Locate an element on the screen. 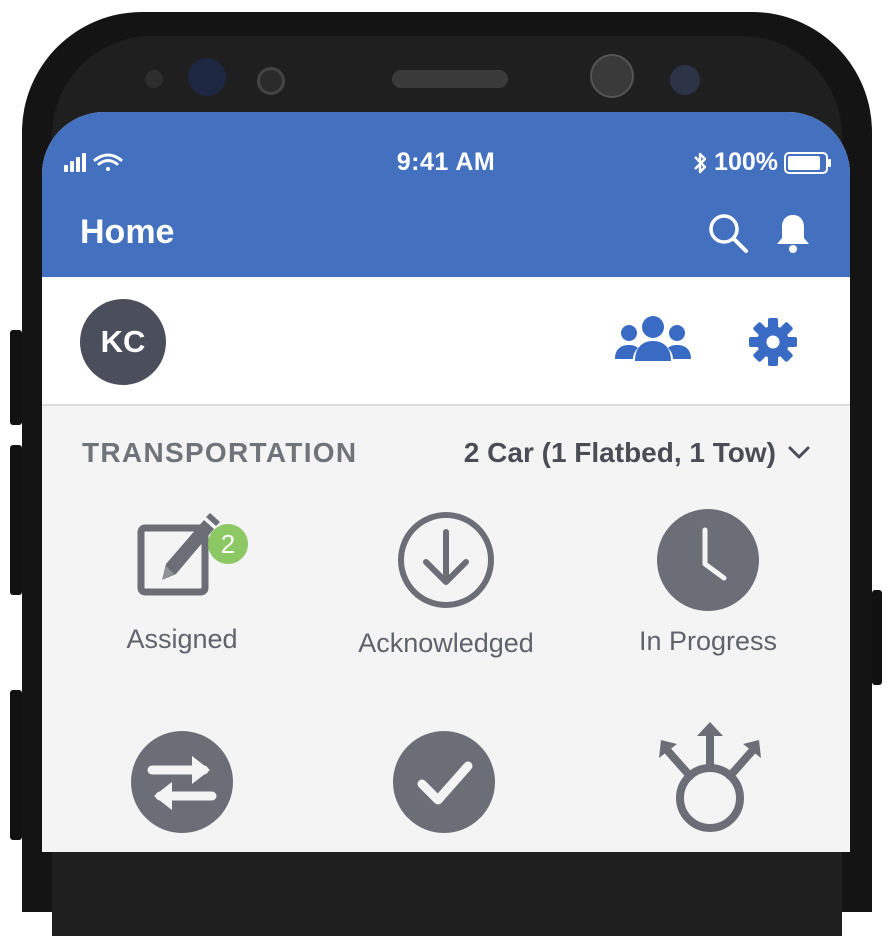 The image size is (892, 936). clock-icon is located at coordinates (708, 560).